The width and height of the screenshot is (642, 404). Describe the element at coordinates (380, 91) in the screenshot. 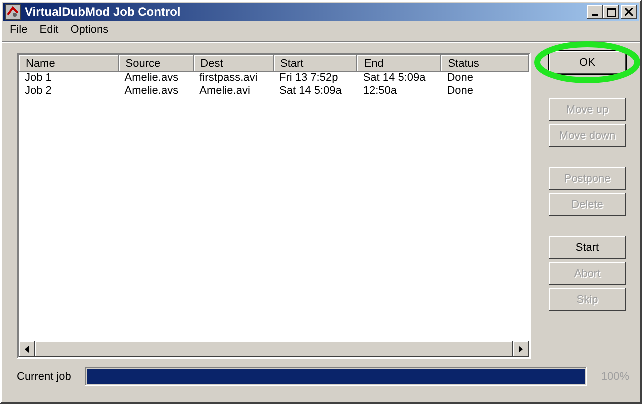

I see `table-cell-text: 12:50a` at that location.